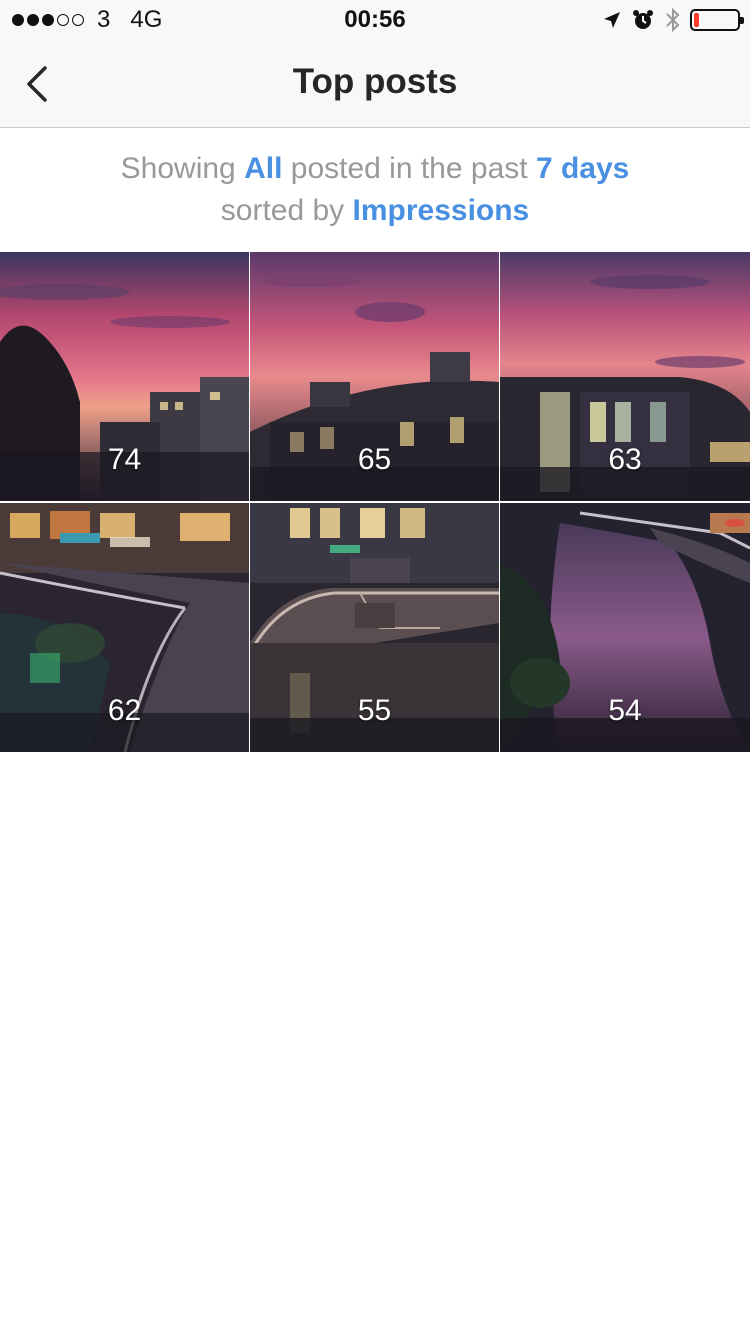 The image size is (750, 1334). What do you see at coordinates (441, 210) in the screenshot?
I see `sort-metric-link: Impressions` at bounding box center [441, 210].